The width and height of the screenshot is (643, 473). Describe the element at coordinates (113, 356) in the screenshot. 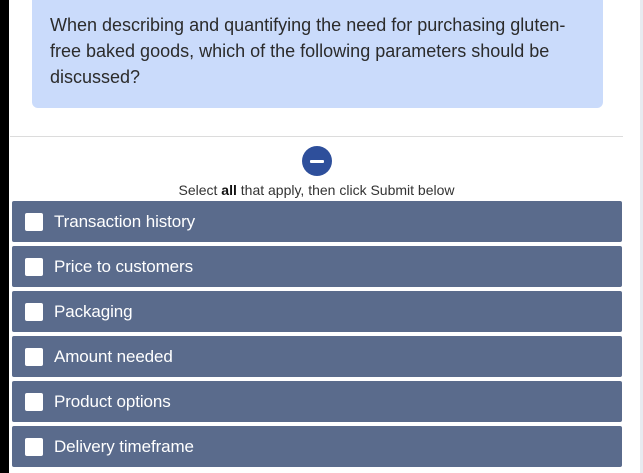

I see `option-label: Amount needed` at that location.